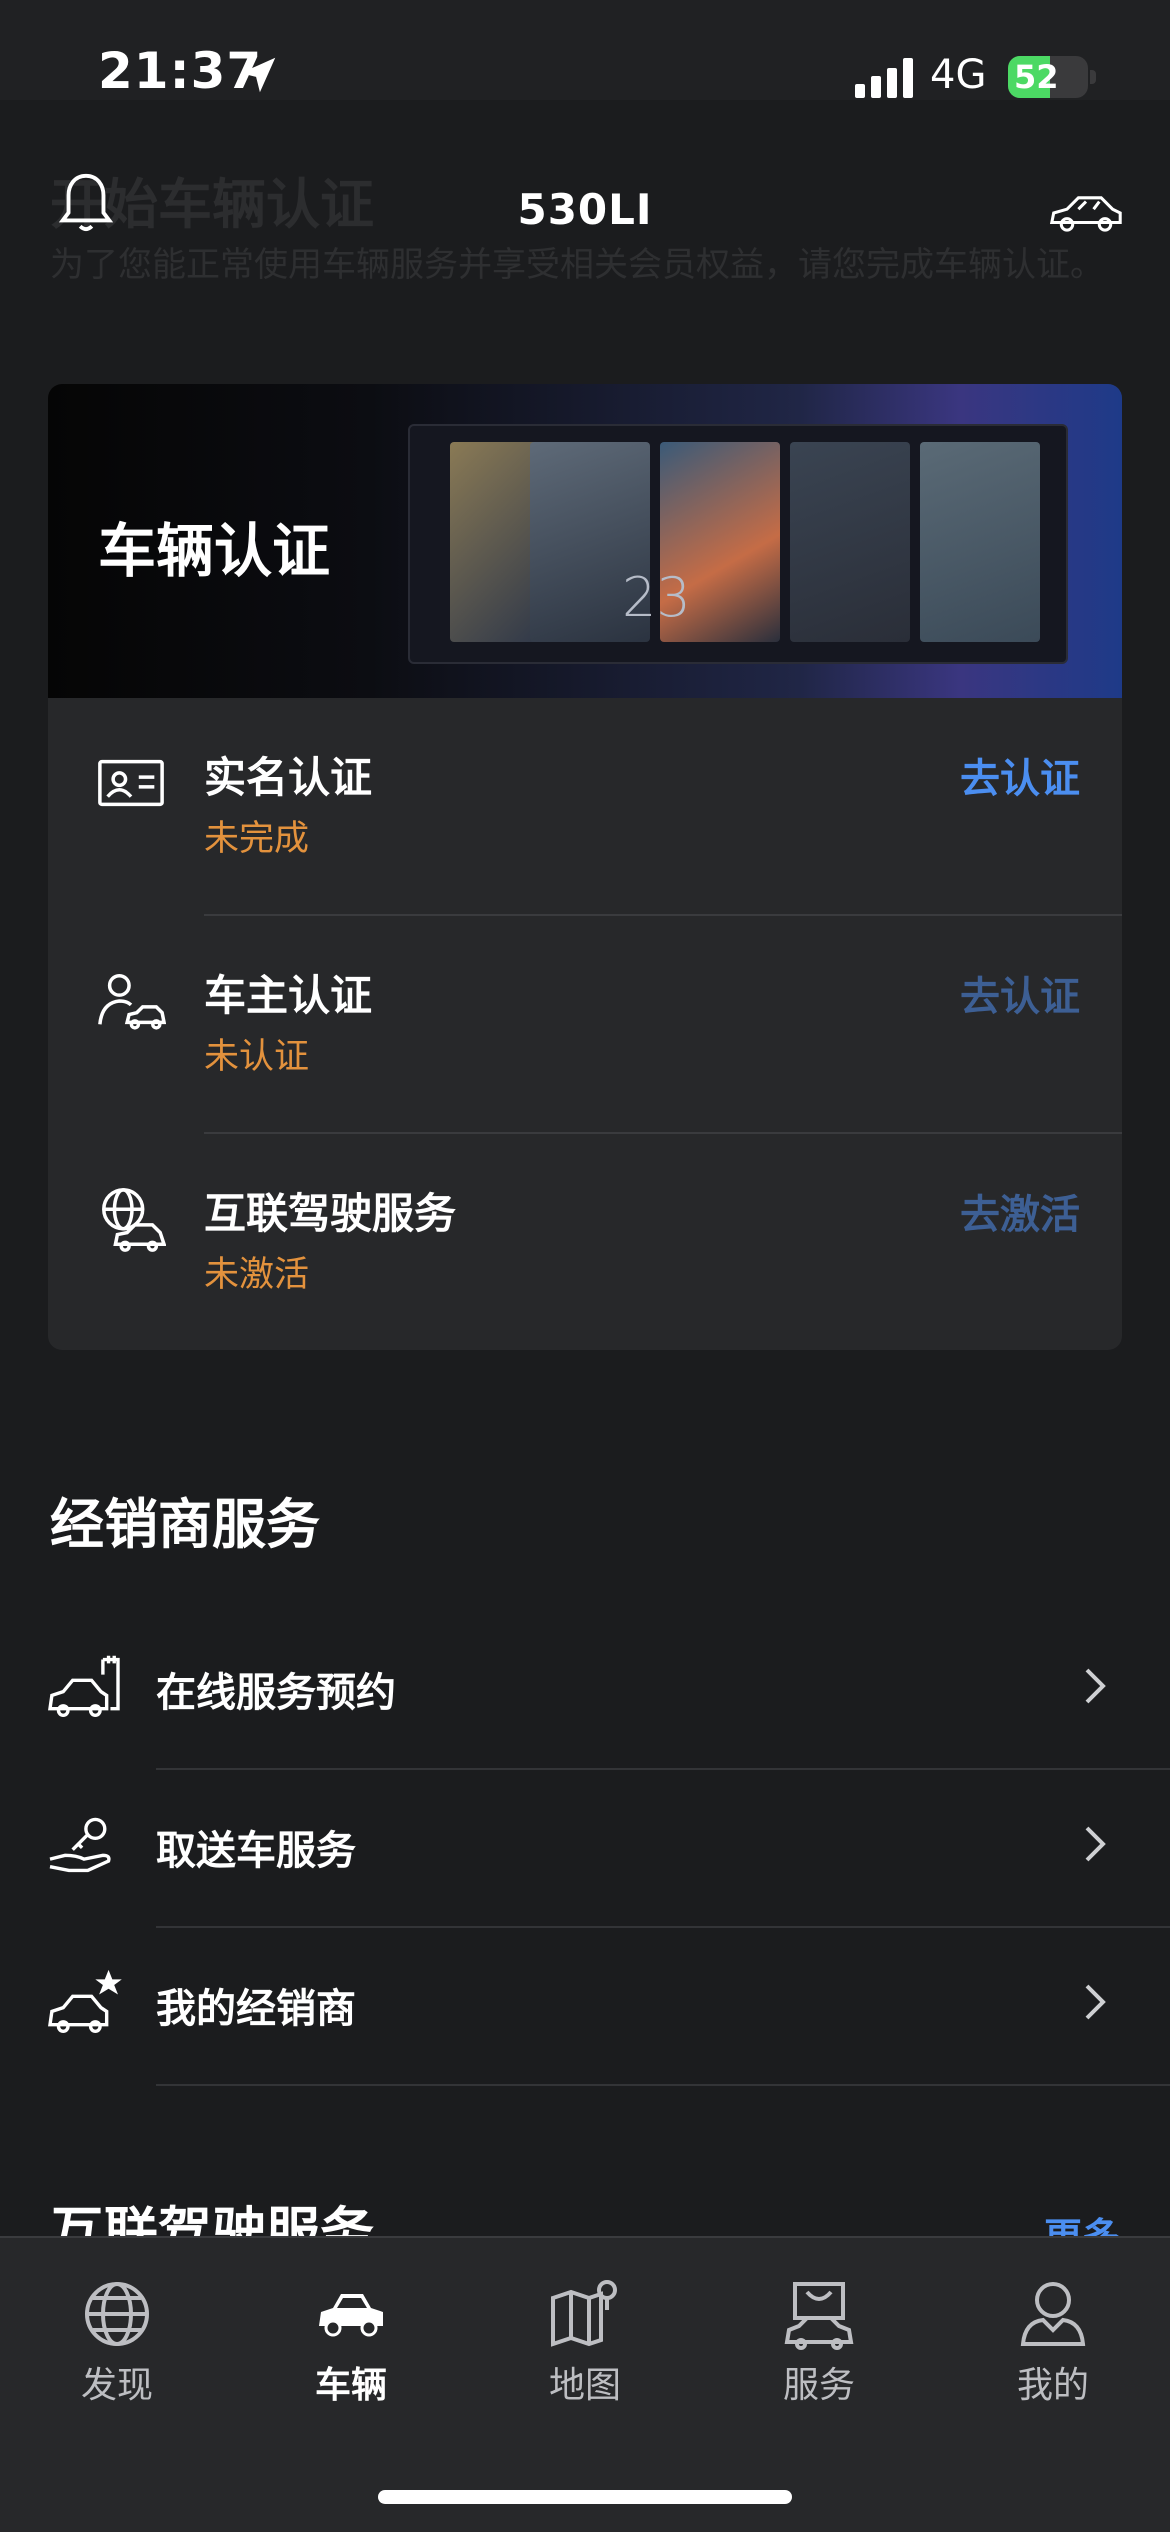 Image resolution: width=1170 pixels, height=2532 pixels. What do you see at coordinates (1020, 1211) in the screenshot?
I see `auth-action-link: 去激活` at bounding box center [1020, 1211].